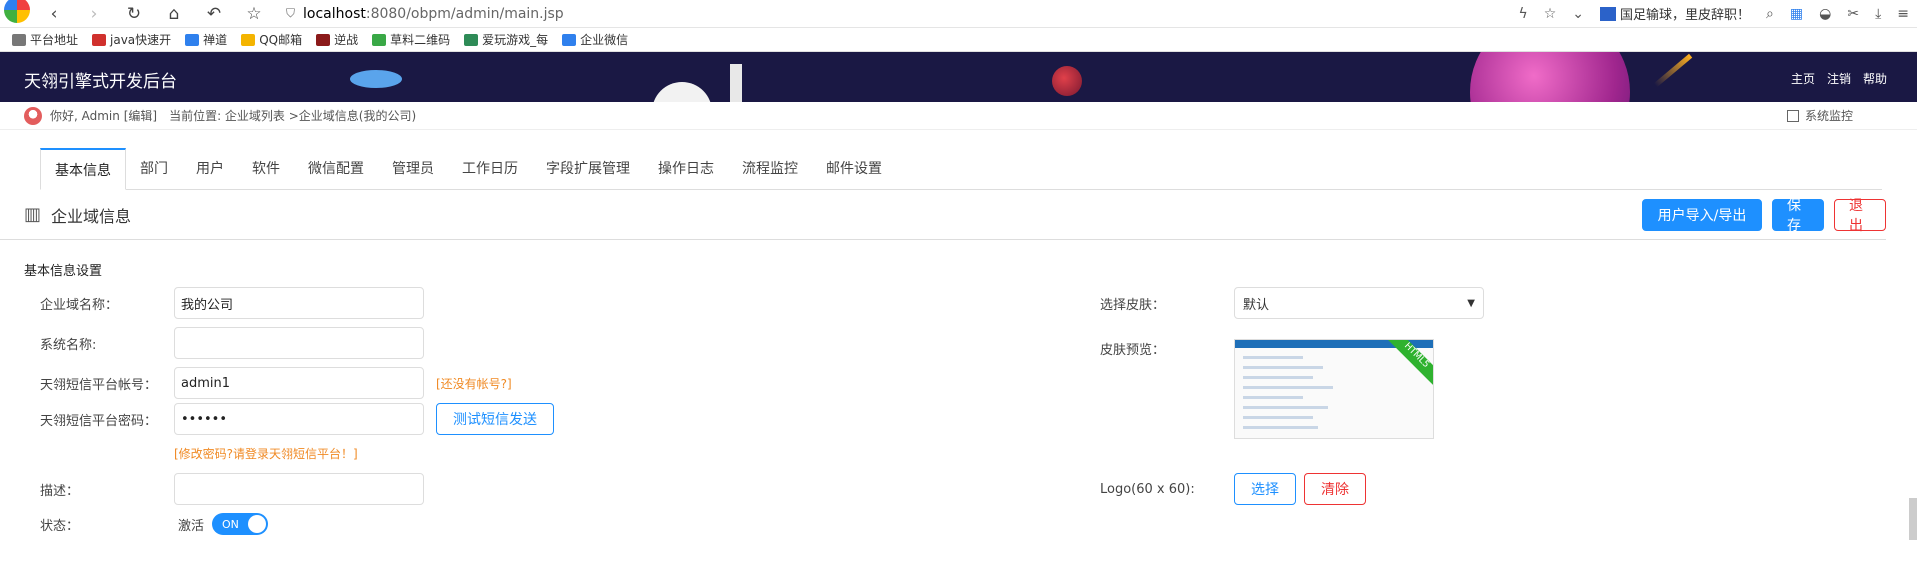  Describe the element at coordinates (682, 92) in the screenshot. I see `cloud-decoration` at that location.